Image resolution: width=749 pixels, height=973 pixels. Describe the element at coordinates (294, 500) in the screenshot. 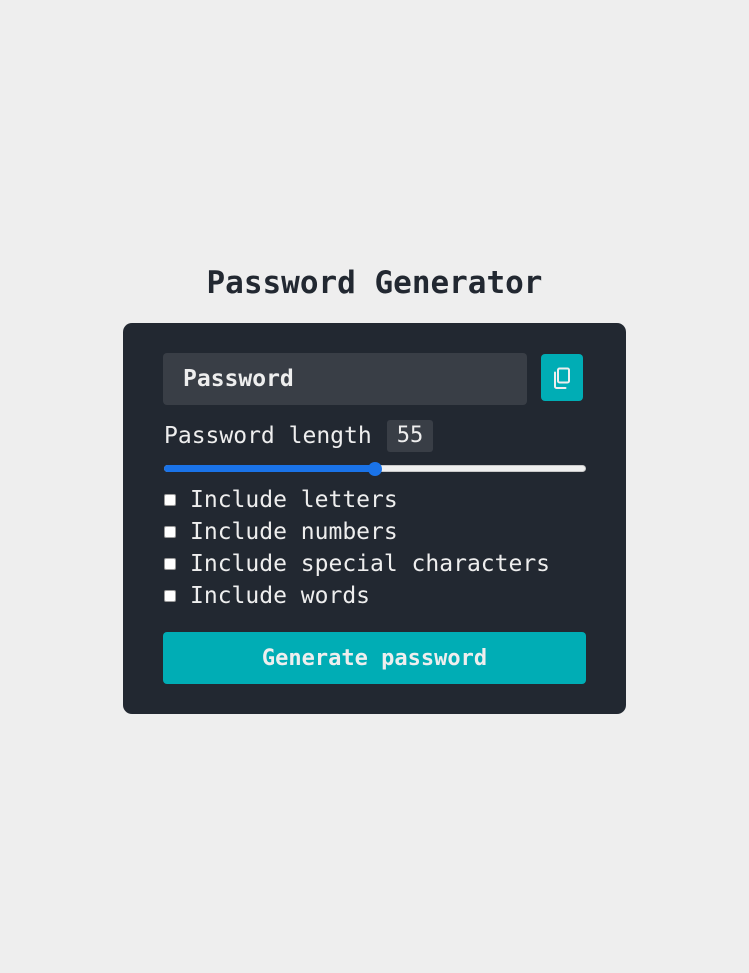

I see `option-label: Include letters` at that location.